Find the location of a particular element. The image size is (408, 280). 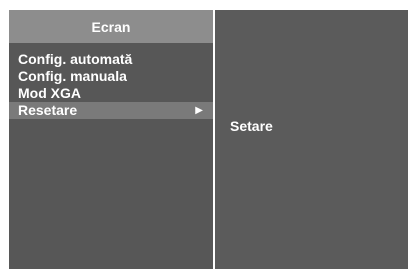

menu-item-xga-mode: Mod XGA is located at coordinates (111, 93).